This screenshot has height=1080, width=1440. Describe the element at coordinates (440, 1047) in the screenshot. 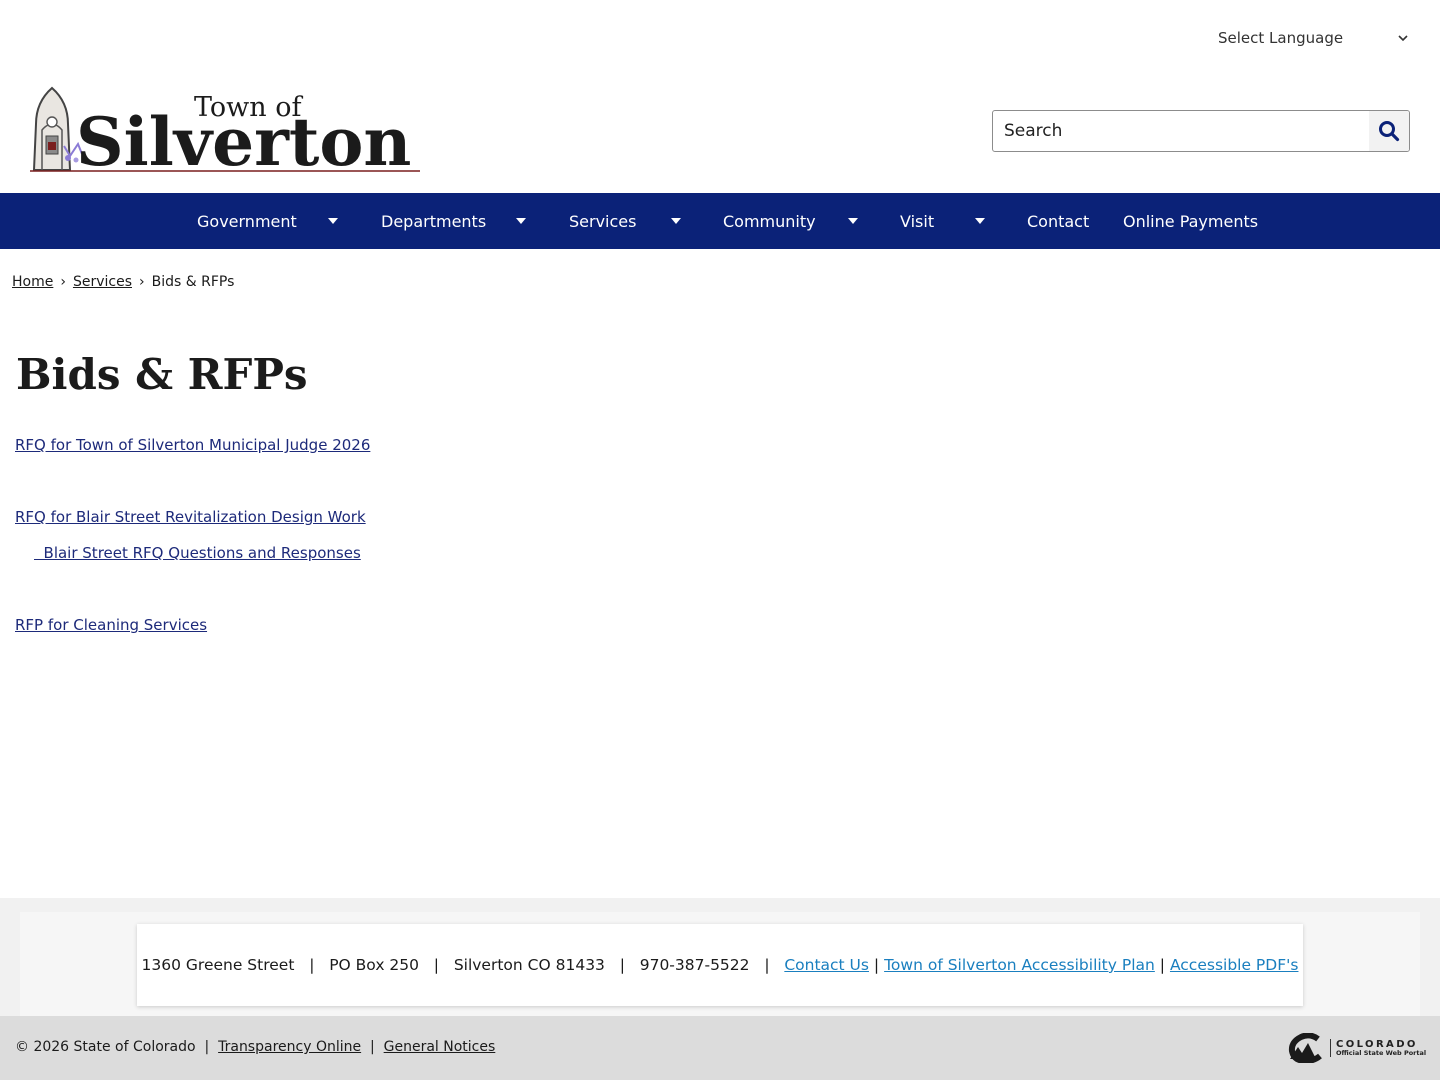

I see `general-notices-link: General Notices` at that location.